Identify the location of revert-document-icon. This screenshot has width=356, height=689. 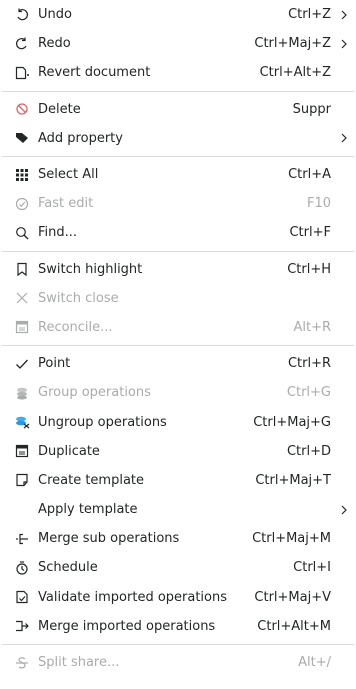
(22, 73).